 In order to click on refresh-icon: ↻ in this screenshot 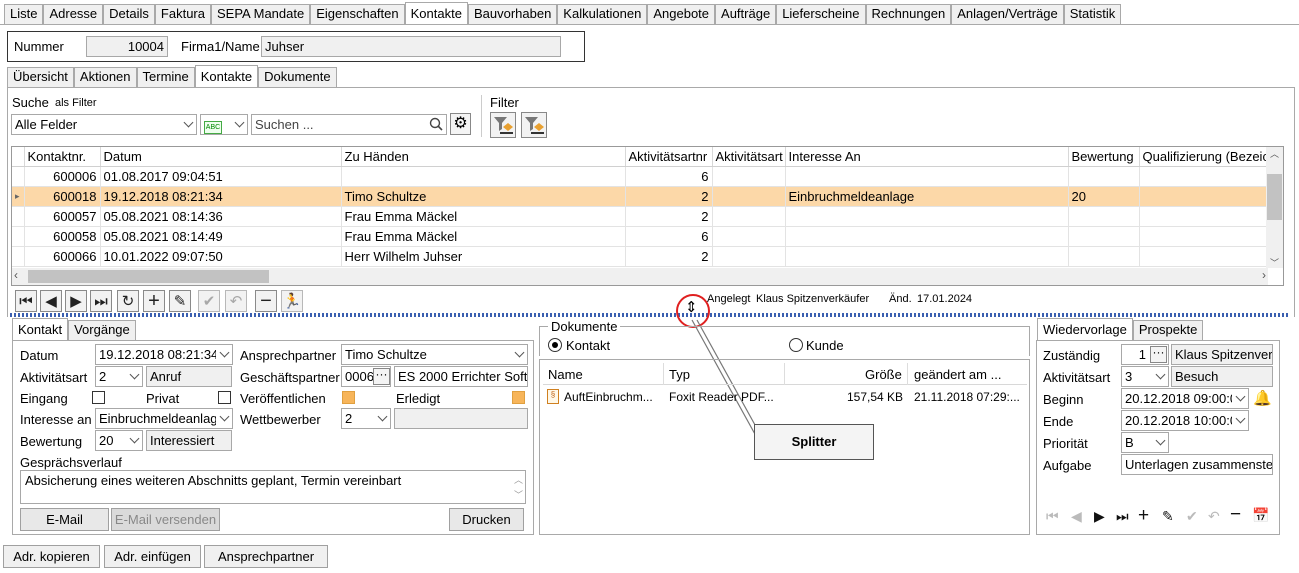, I will do `click(128, 301)`.